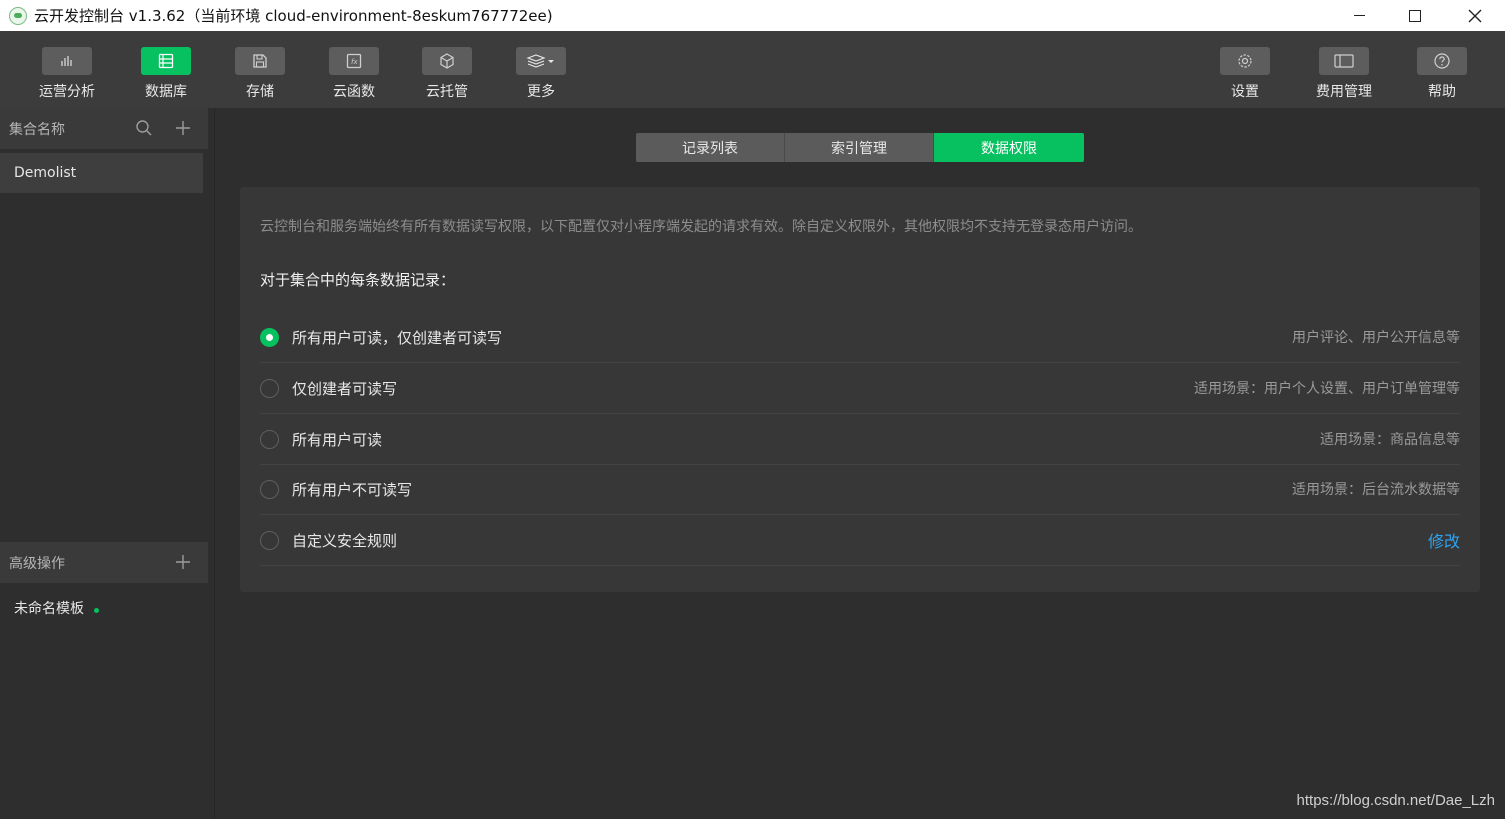 Image resolution: width=1505 pixels, height=819 pixels. What do you see at coordinates (354, 69) in the screenshot?
I see `toolbar-cloud-function-button: fx 云函数` at bounding box center [354, 69].